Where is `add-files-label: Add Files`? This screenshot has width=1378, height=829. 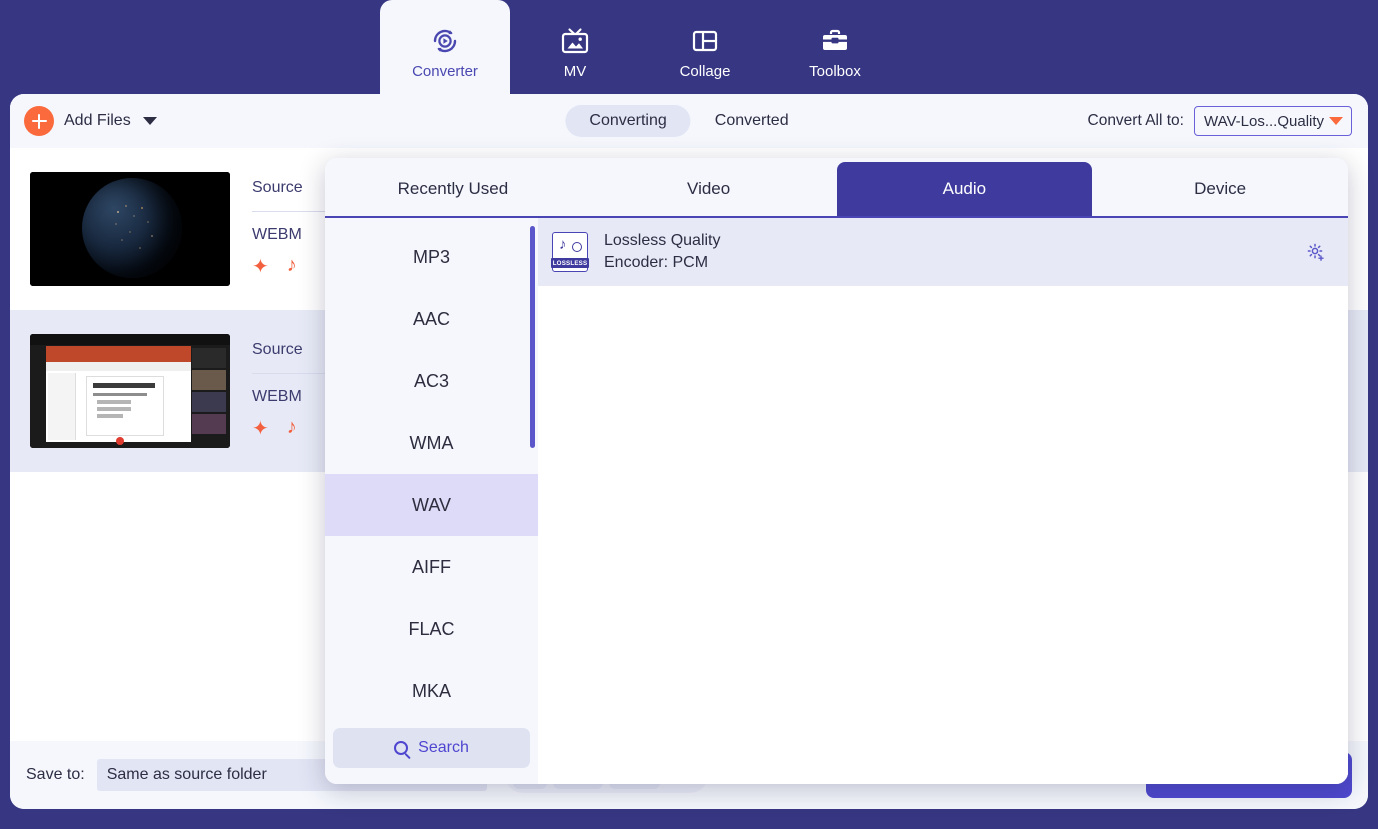
add-files-label: Add Files is located at coordinates (97, 120).